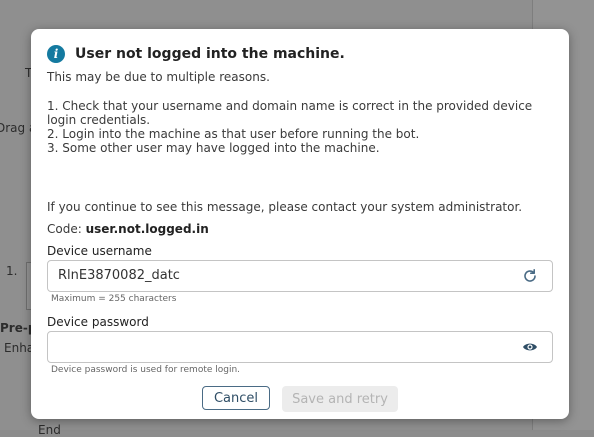 The width and height of the screenshot is (594, 437). Describe the element at coordinates (99, 251) in the screenshot. I see `username-label: Device username` at that location.